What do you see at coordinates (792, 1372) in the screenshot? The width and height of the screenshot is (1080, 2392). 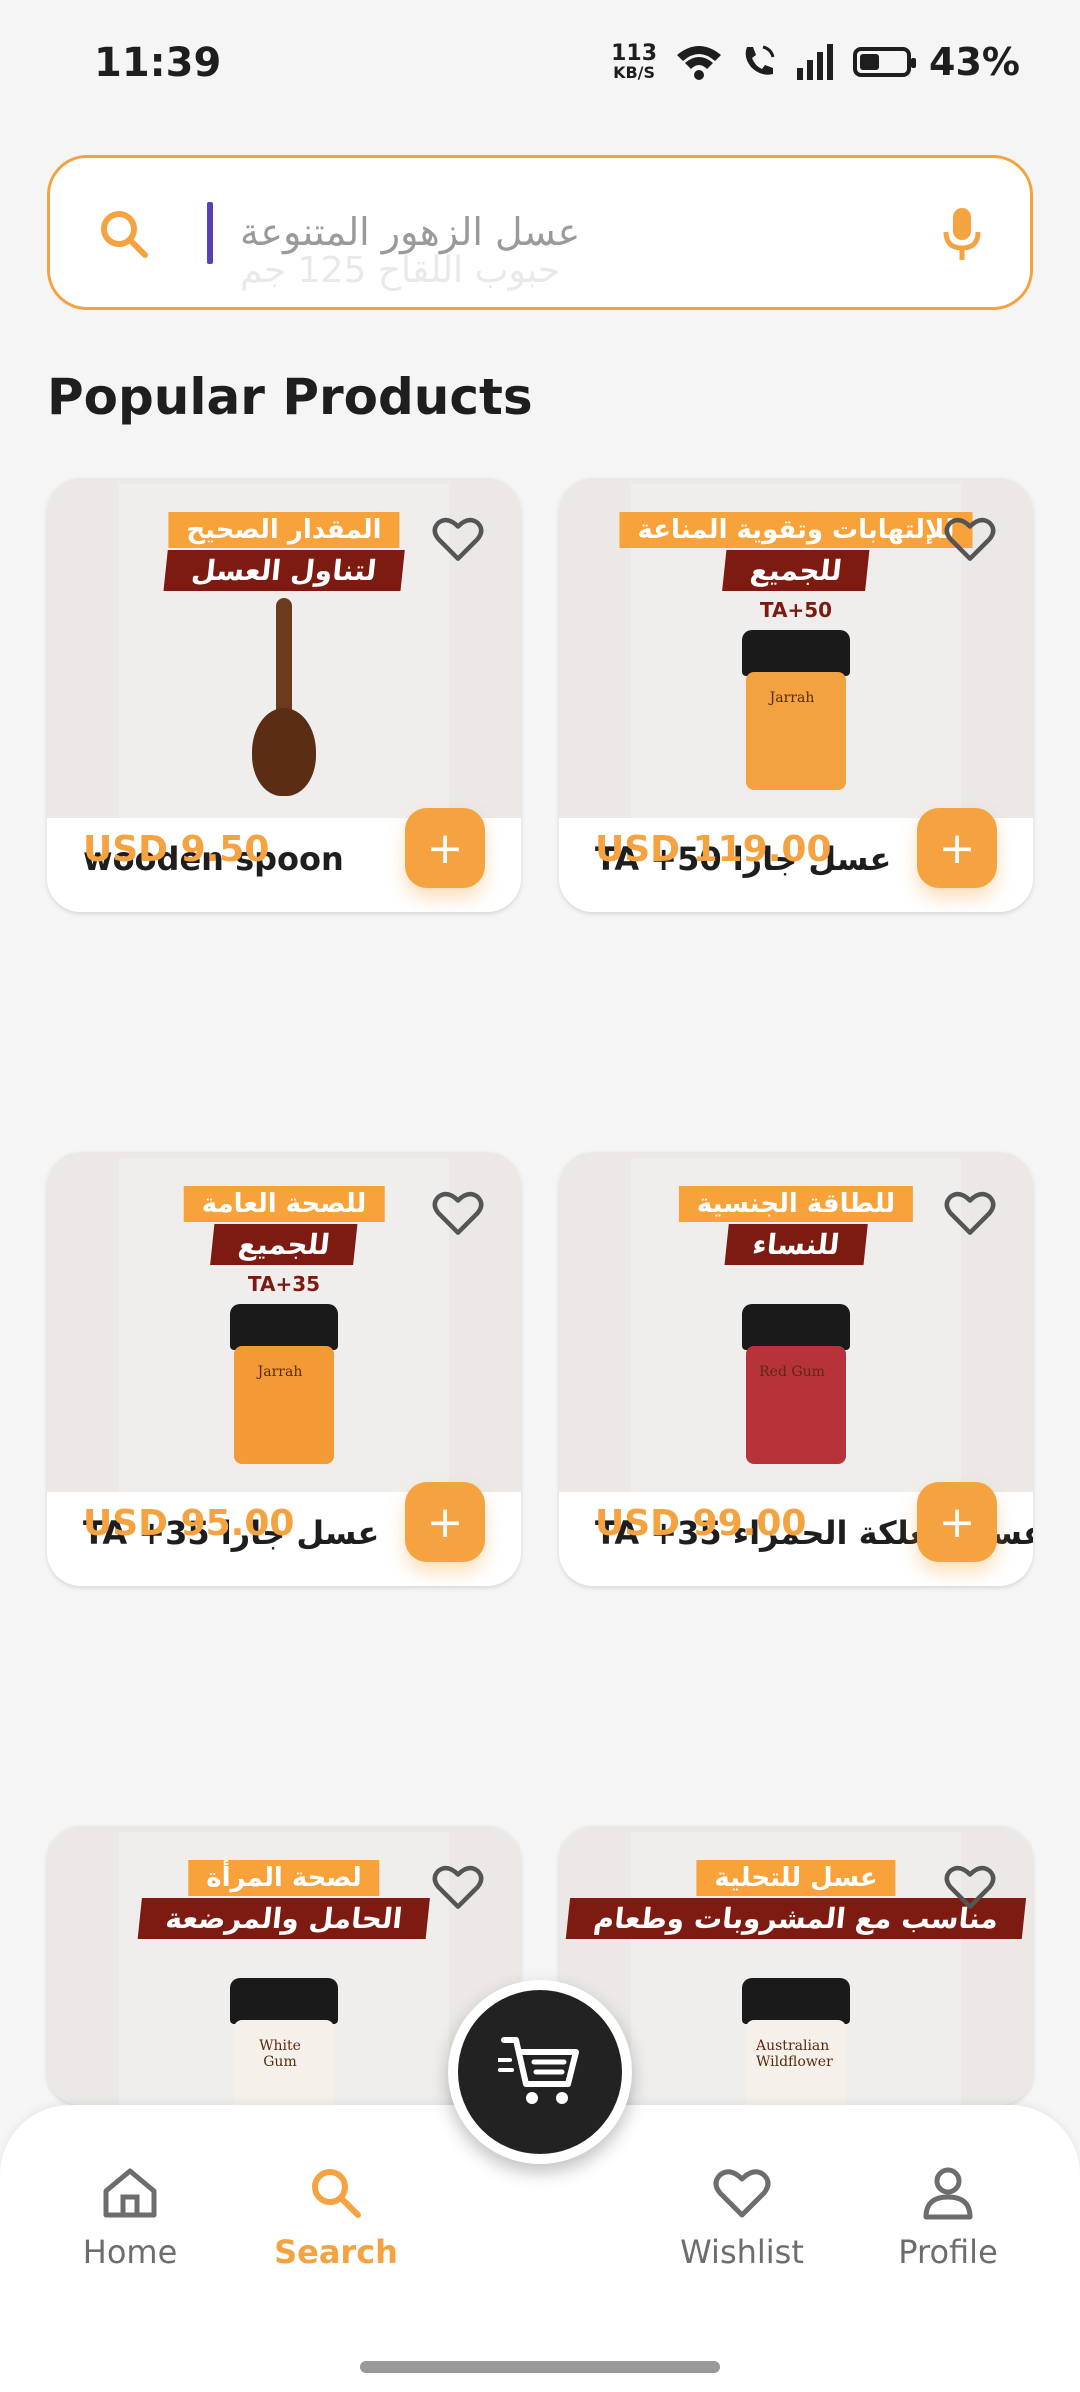 I see `jar-label: Red Gum` at bounding box center [792, 1372].